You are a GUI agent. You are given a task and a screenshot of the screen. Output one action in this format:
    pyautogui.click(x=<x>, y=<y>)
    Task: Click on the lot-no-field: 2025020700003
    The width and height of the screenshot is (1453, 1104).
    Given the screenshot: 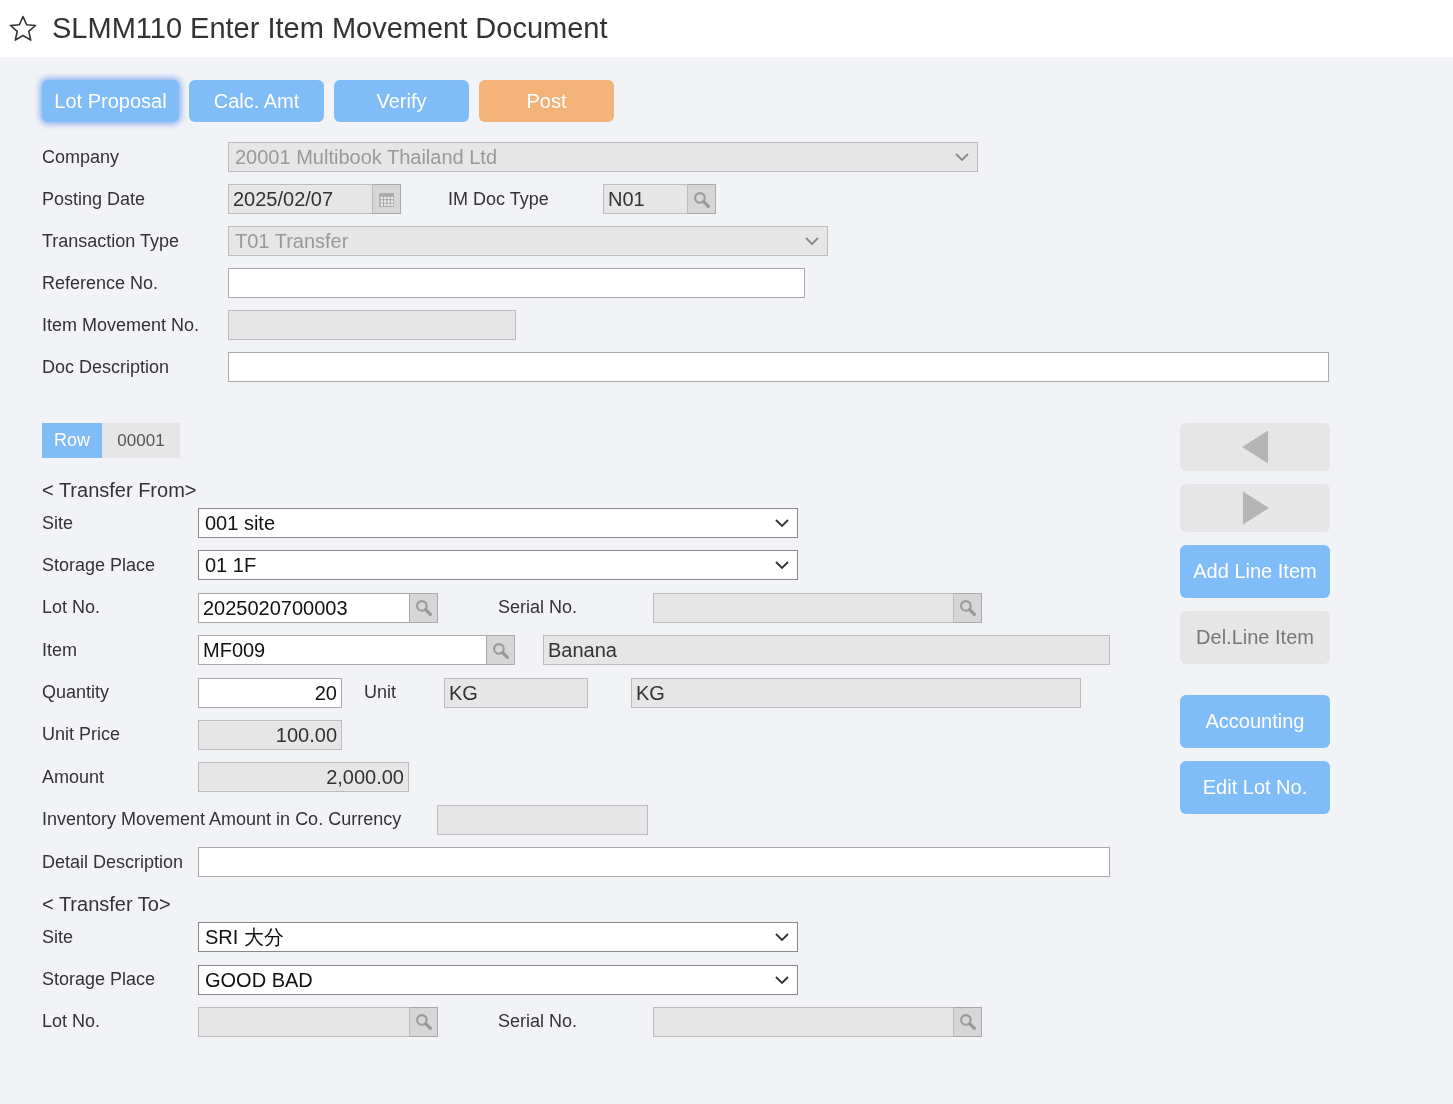 What is the action you would take?
    pyautogui.click(x=304, y=607)
    